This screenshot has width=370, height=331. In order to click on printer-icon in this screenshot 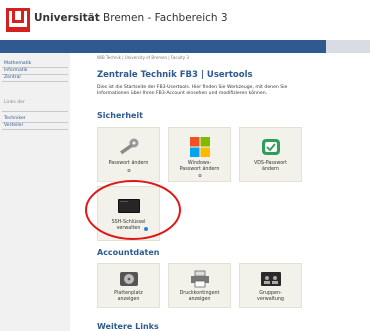, I will do `click(199, 279)`.